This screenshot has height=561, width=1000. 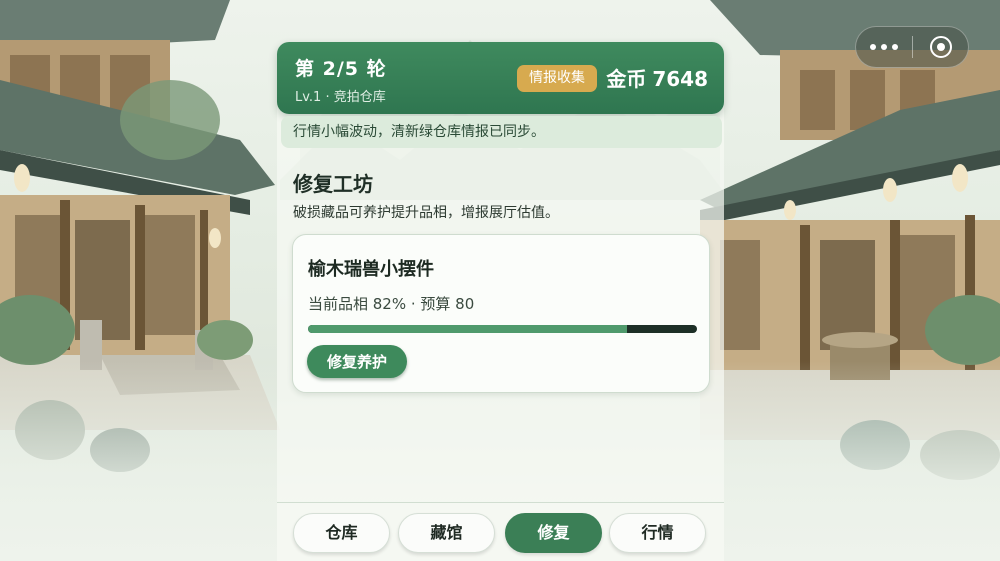 What do you see at coordinates (500, 531) in the screenshot?
I see `bottom-nav: 仓库 藏馆 修复 行情` at bounding box center [500, 531].